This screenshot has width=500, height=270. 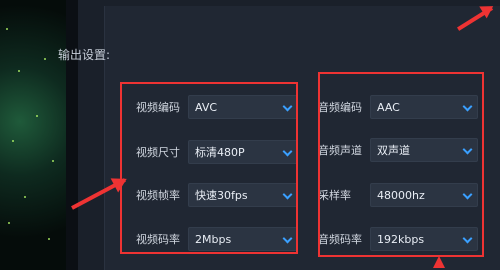 I want to click on section-title: 输出设置:, so click(x=84, y=55).